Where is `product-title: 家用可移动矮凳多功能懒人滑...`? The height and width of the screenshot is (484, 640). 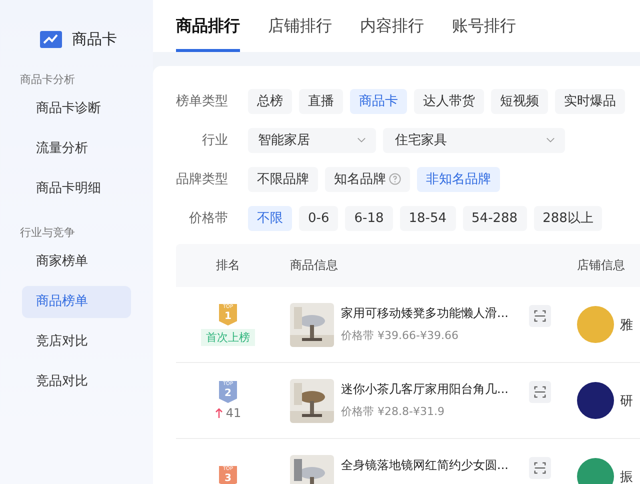 product-title: 家用可移动矮凳多功能懒人滑... is located at coordinates (431, 313).